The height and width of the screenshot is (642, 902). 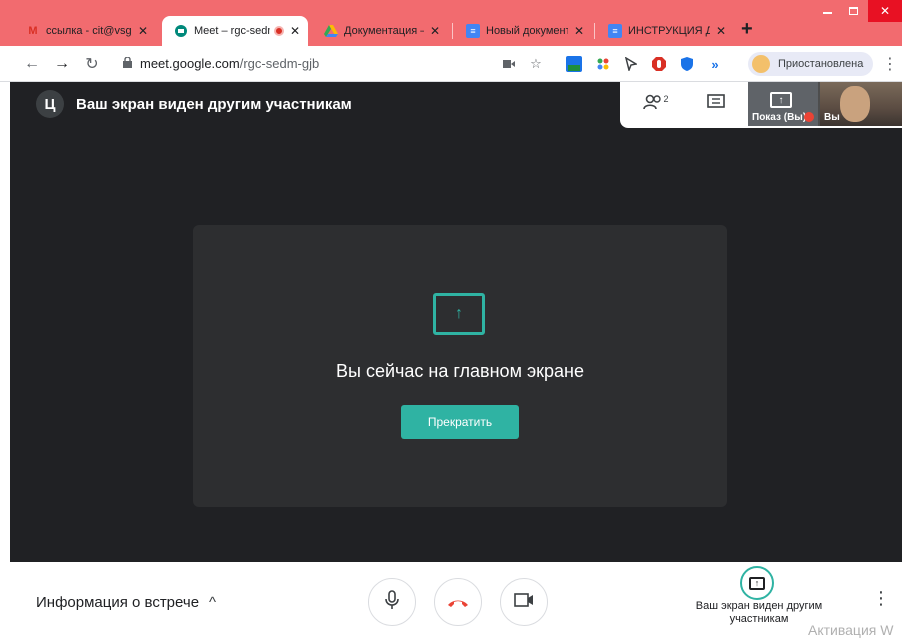 What do you see at coordinates (574, 64) in the screenshot?
I see `extension-icon` at bounding box center [574, 64].